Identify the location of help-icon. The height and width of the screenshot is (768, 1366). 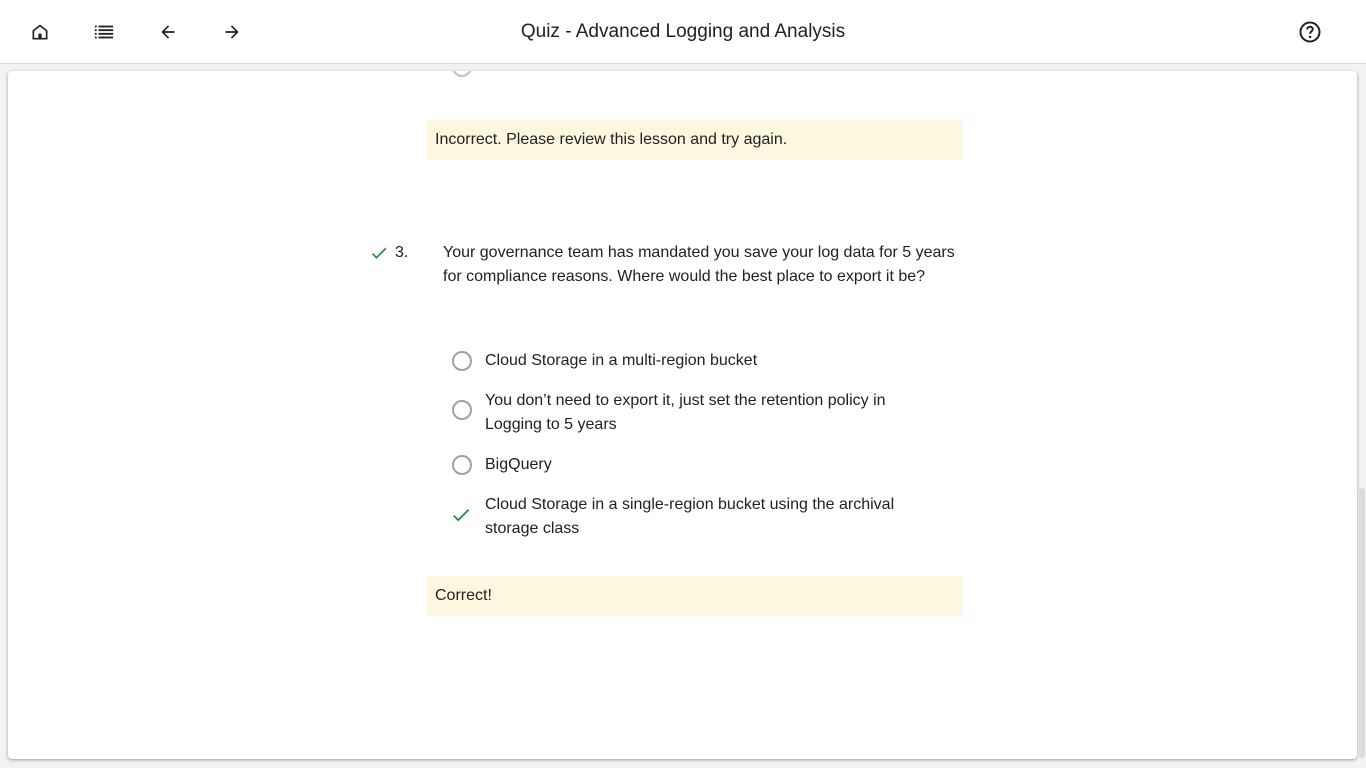
(1310, 32).